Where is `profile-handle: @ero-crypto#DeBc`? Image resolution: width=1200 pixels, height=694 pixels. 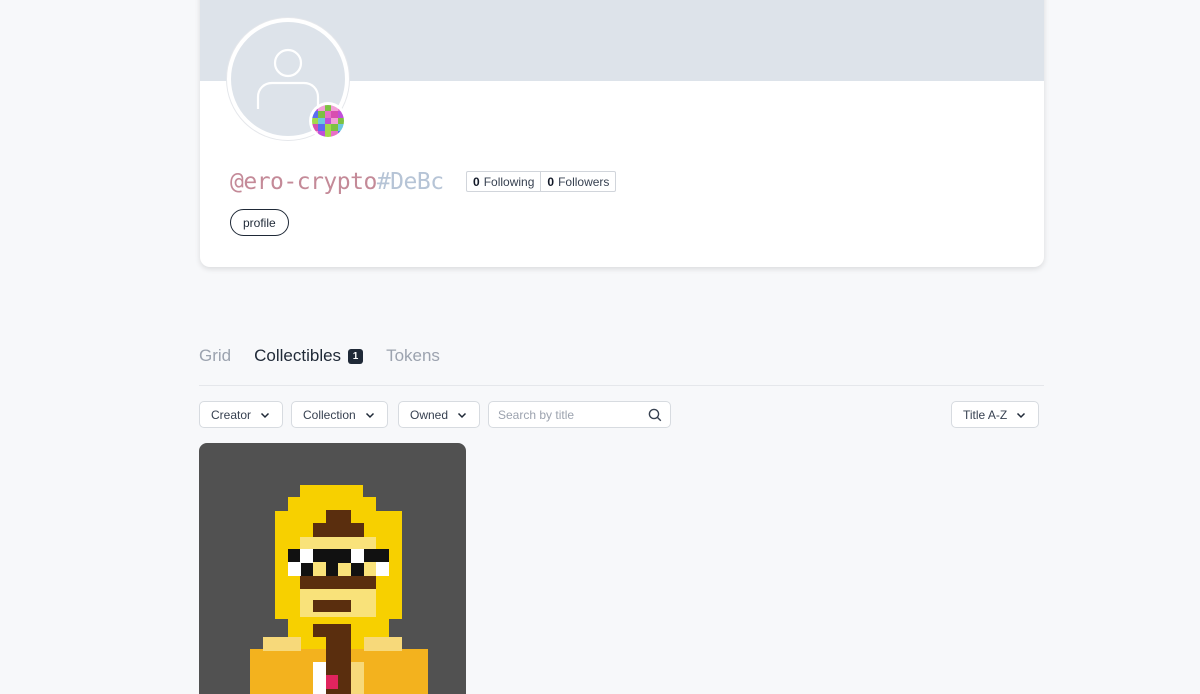
profile-handle: @ero-crypto#DeBc is located at coordinates (337, 182).